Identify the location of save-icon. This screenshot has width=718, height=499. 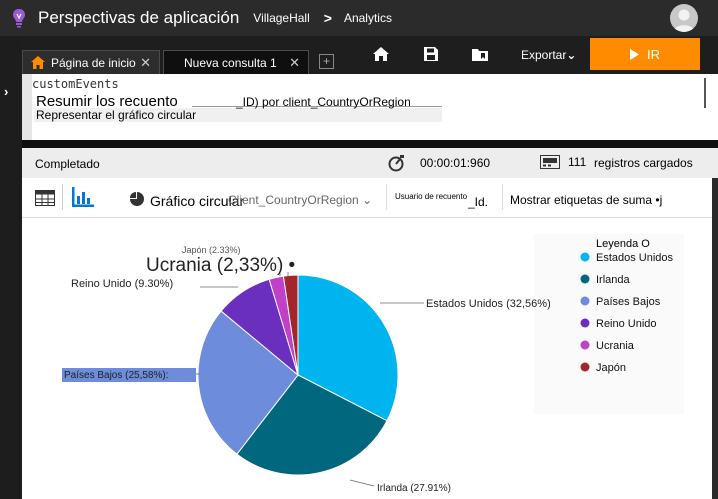
(431, 54).